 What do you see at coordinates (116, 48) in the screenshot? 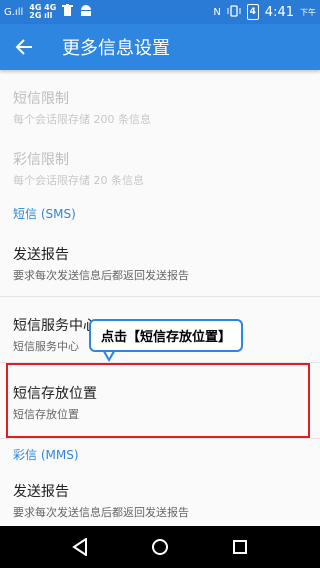
I see `page-title: 更多信息设置` at bounding box center [116, 48].